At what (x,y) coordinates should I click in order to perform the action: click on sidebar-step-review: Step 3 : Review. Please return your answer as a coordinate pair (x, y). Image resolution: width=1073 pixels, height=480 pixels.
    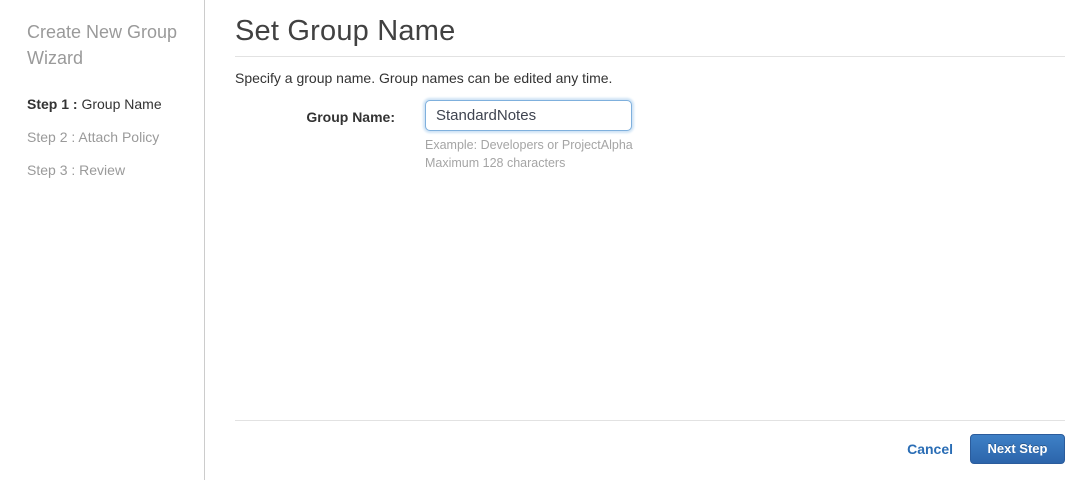
    Looking at the image, I should click on (110, 170).